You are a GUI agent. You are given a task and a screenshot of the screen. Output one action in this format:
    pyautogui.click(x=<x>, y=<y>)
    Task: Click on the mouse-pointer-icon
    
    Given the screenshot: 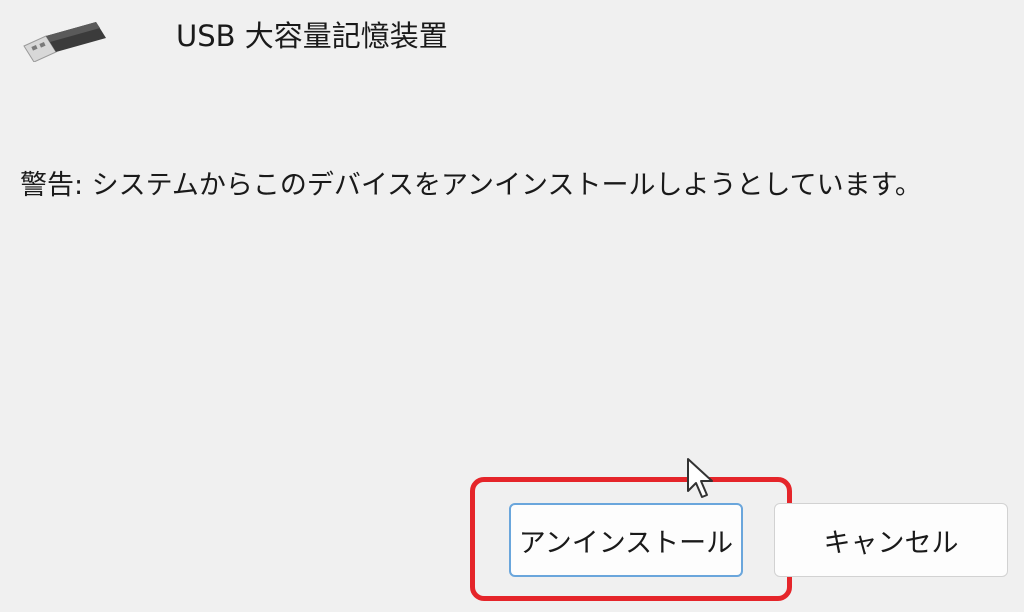 What is the action you would take?
    pyautogui.click(x=700, y=478)
    